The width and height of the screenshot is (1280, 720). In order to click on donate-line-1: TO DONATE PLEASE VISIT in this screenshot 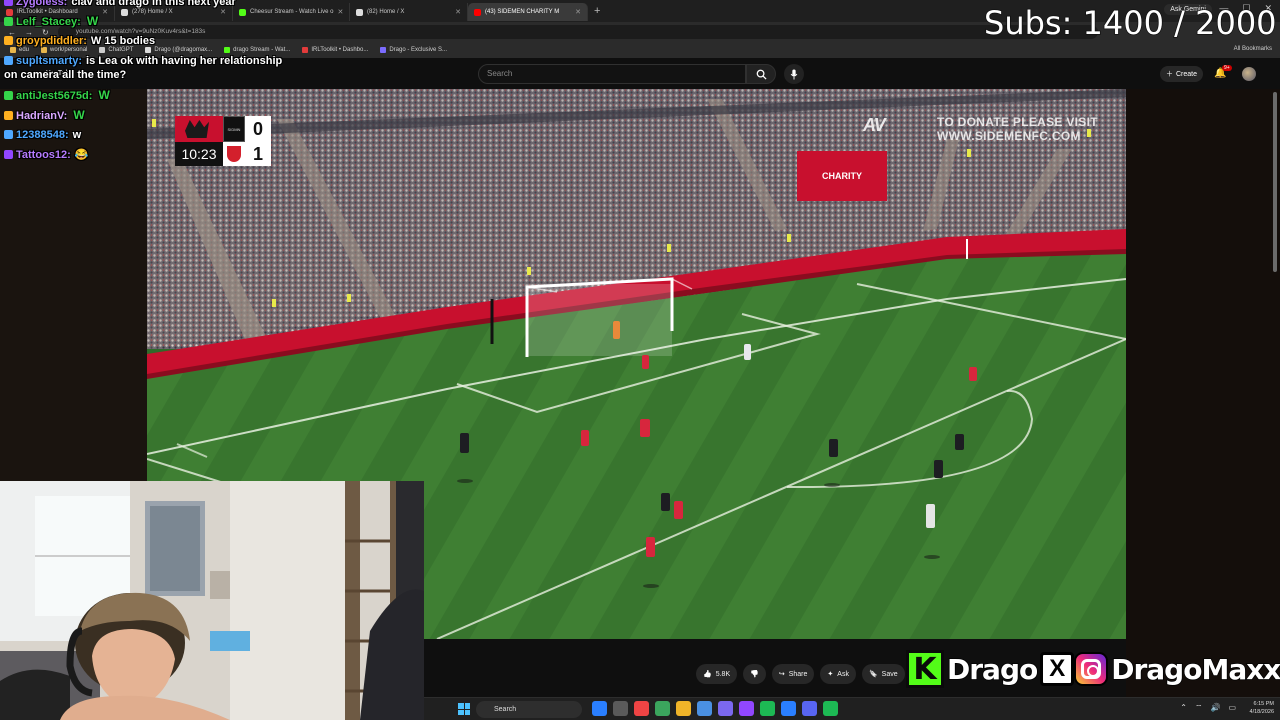, I will do `click(1017, 122)`.